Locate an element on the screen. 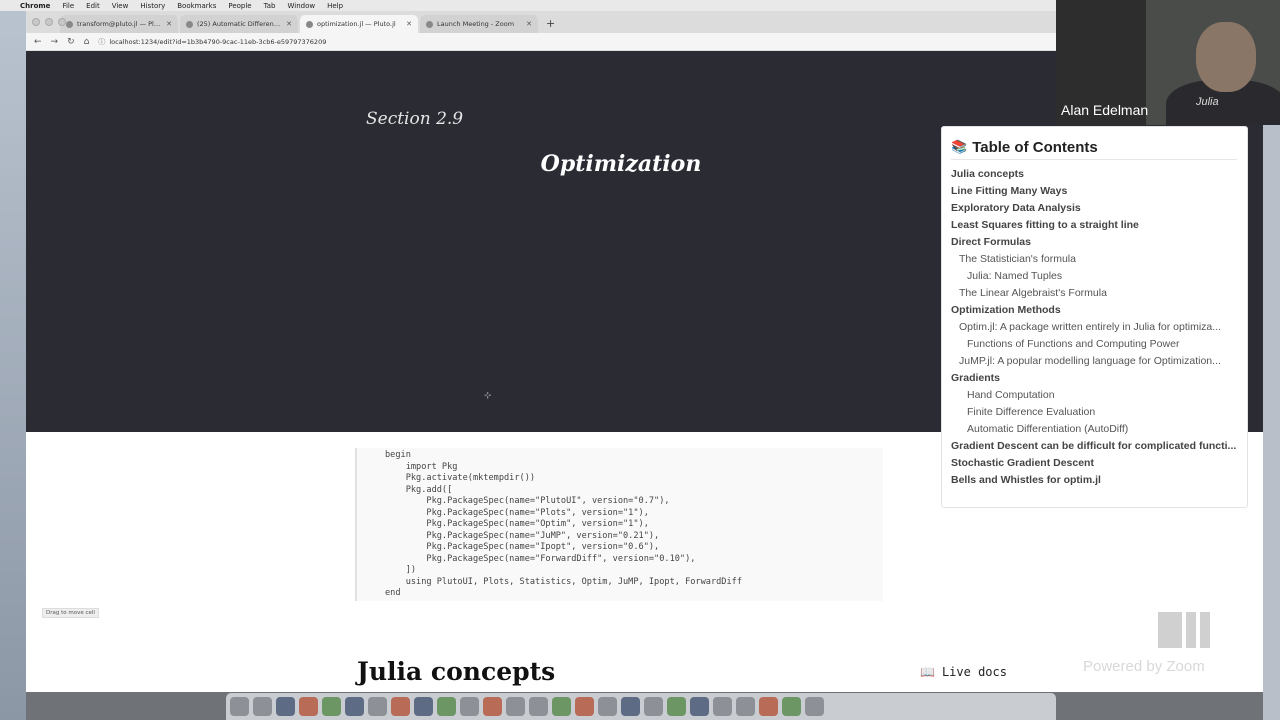 This screenshot has height=720, width=1280. tab-label: transform@pluto.jl — Pluto is located at coordinates (120, 24).